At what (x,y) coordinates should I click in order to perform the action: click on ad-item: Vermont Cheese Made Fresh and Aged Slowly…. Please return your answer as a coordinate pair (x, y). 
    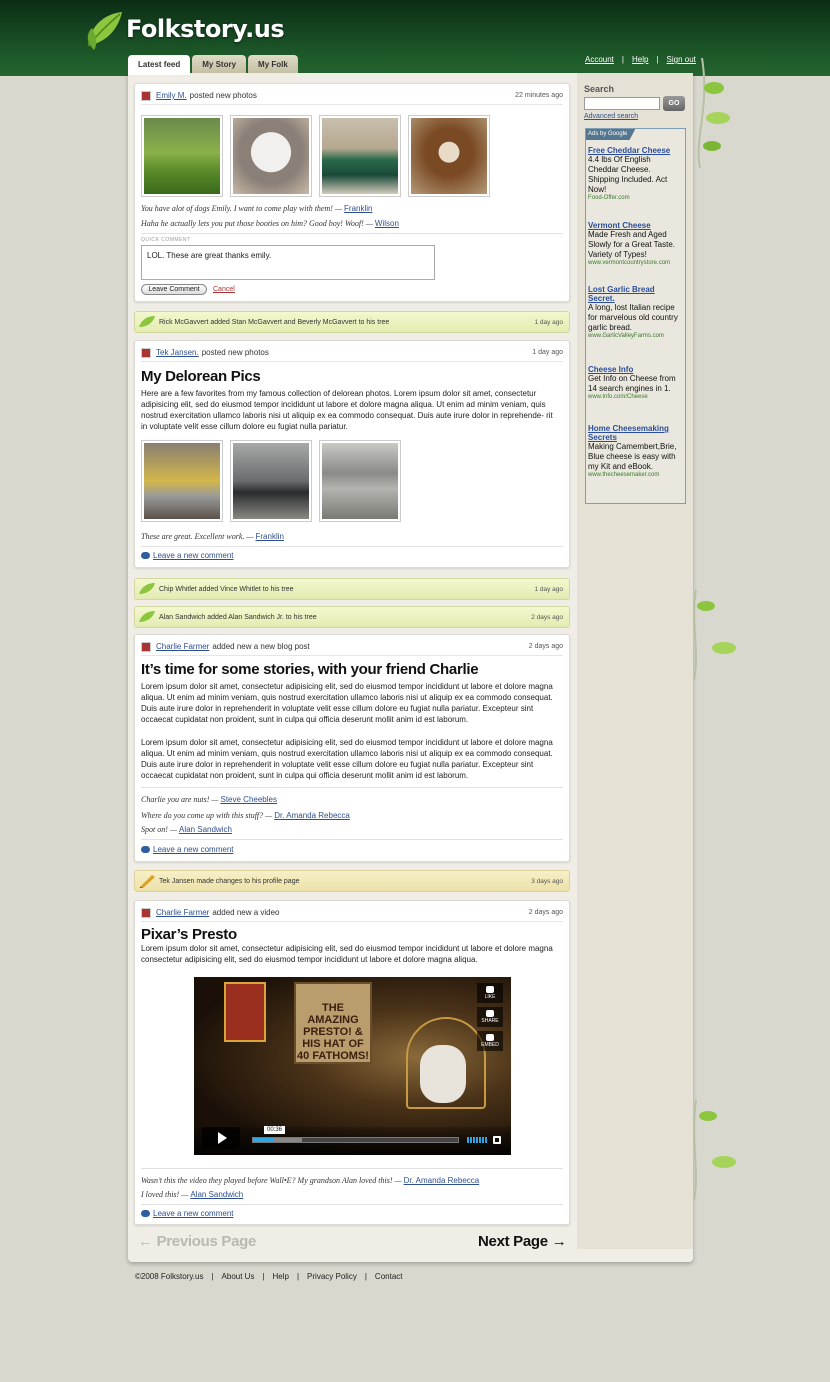
    Looking at the image, I should click on (635, 243).